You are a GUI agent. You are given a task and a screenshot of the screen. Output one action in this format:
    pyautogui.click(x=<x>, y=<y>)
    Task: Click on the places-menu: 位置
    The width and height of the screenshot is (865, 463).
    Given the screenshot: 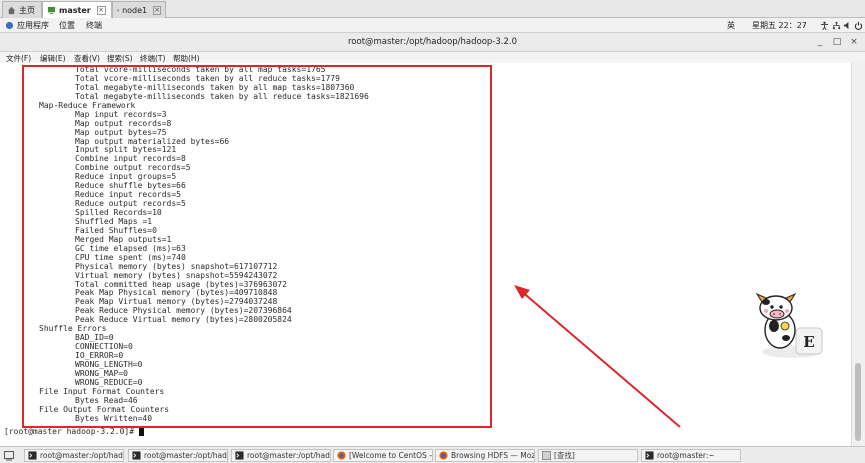 What is the action you would take?
    pyautogui.click(x=67, y=25)
    